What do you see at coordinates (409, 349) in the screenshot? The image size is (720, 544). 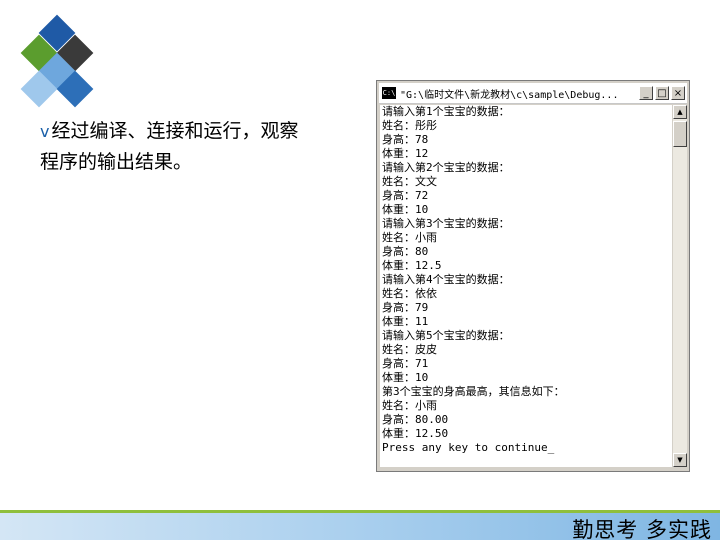 I see `console-line: 姓名：皮皮` at bounding box center [409, 349].